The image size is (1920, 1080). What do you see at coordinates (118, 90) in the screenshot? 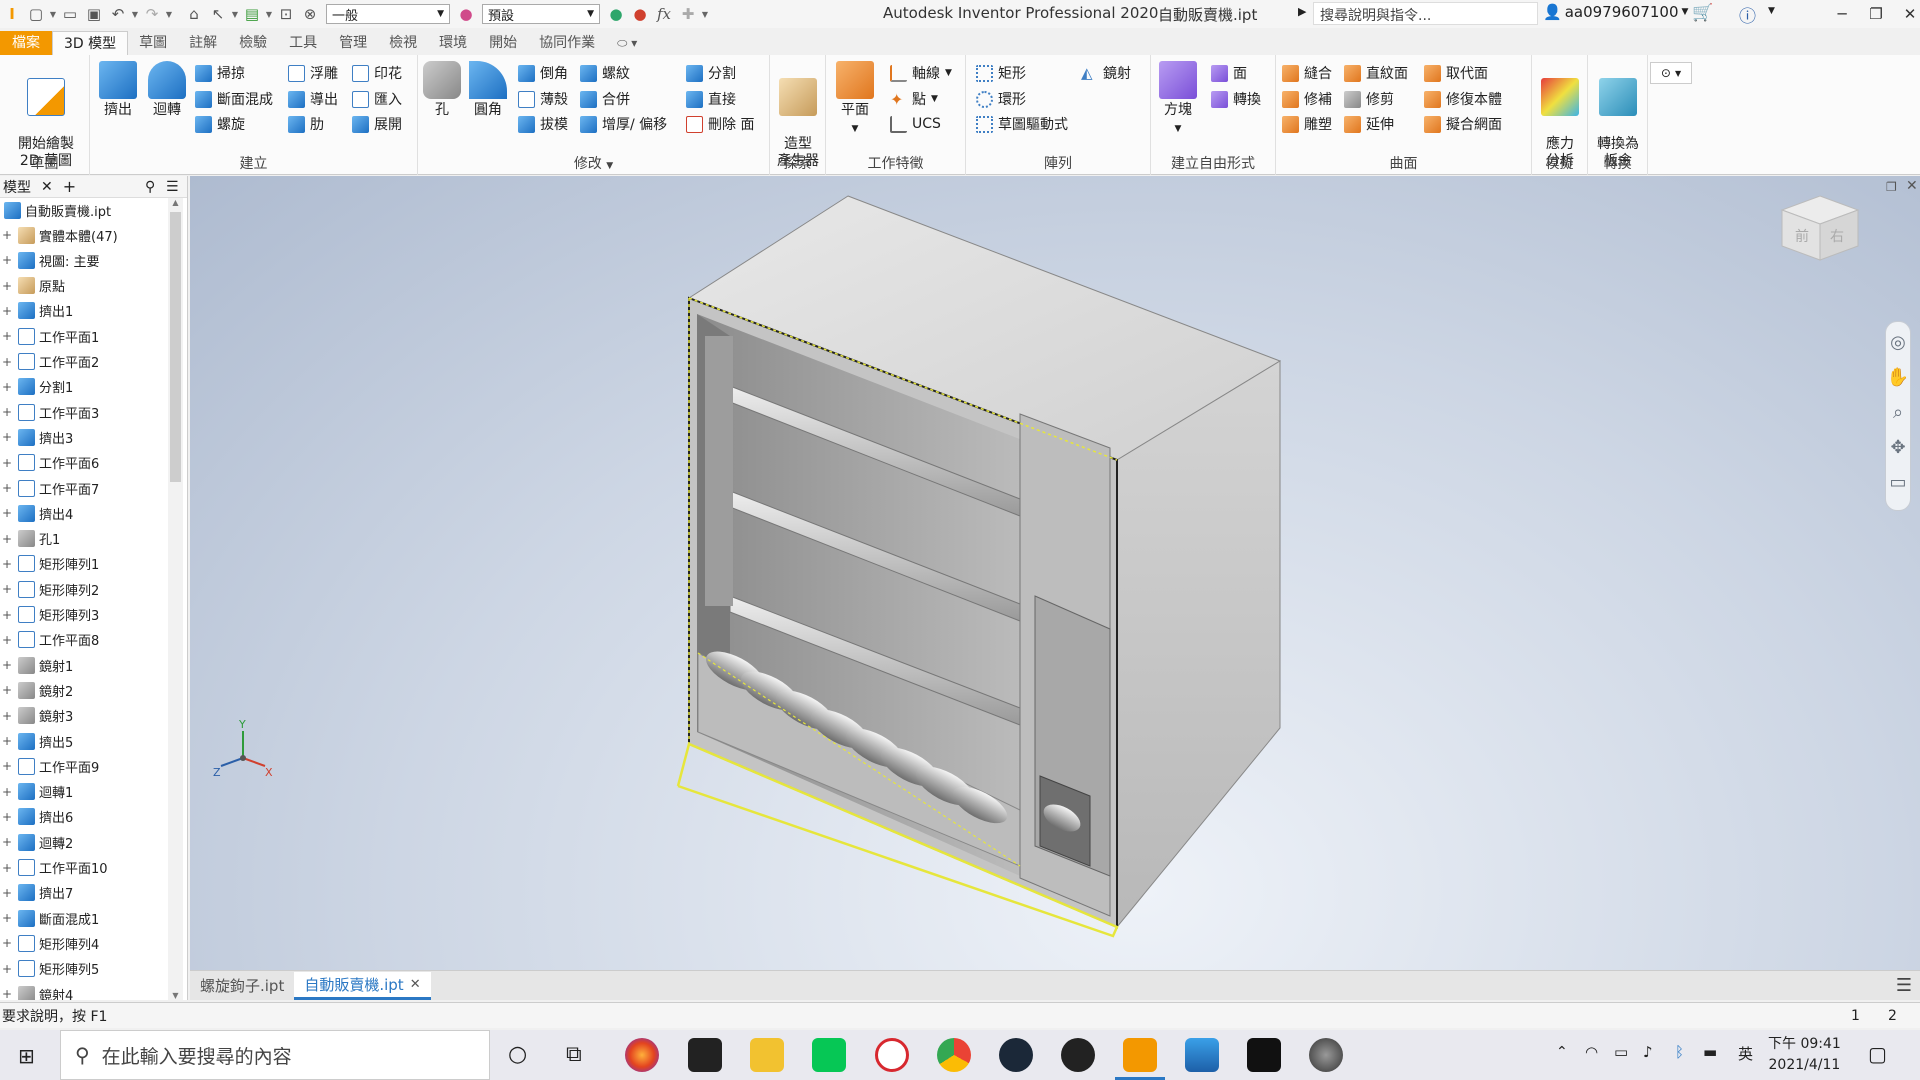
I see `extrude-button: 擠出` at bounding box center [118, 90].